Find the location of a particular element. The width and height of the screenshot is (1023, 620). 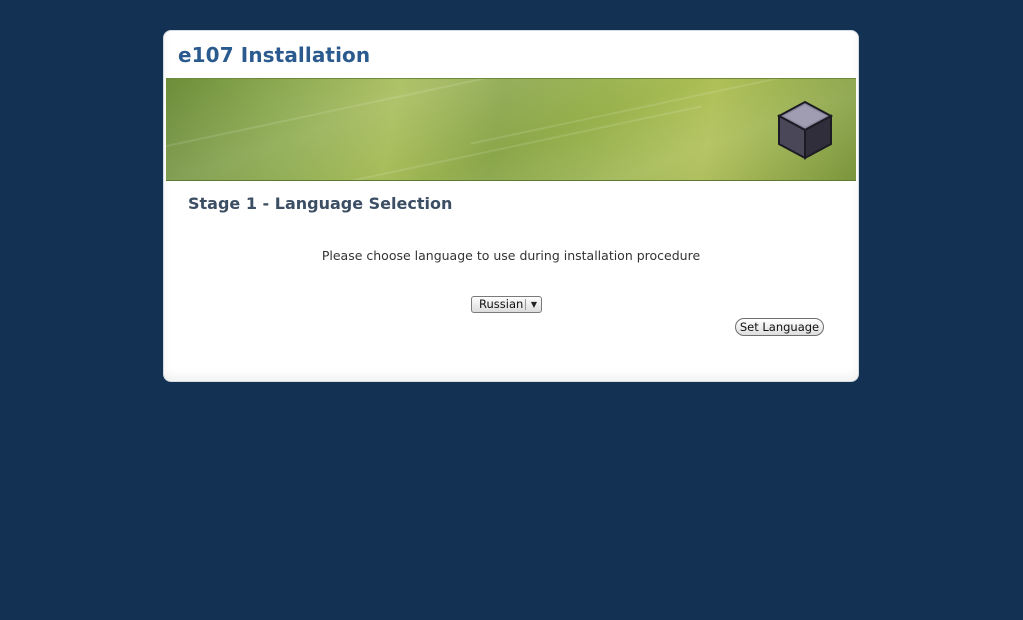

header-banner is located at coordinates (511, 129).